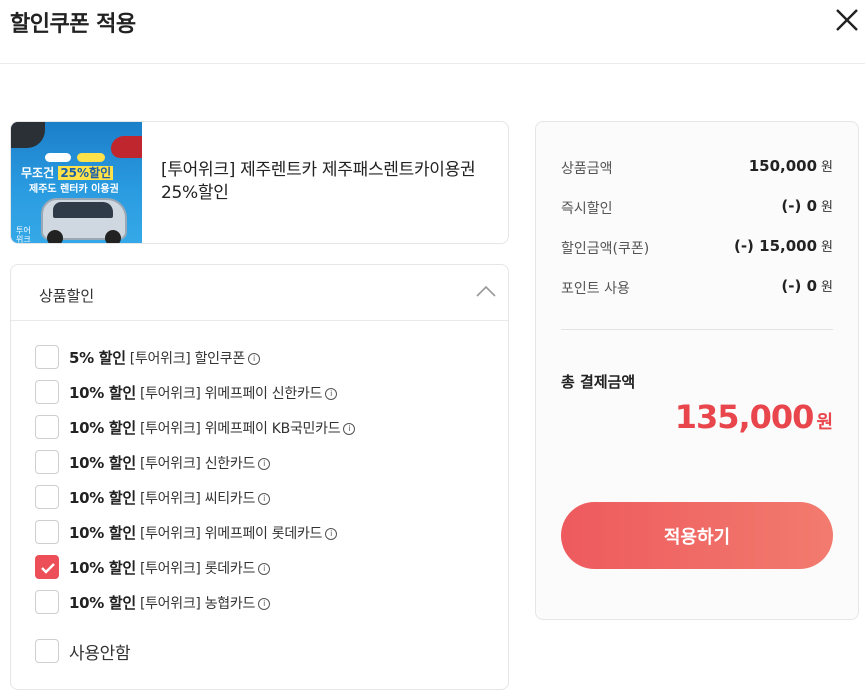  What do you see at coordinates (197, 569) in the screenshot?
I see `coupon-name: [투어위크] 롯데카드` at bounding box center [197, 569].